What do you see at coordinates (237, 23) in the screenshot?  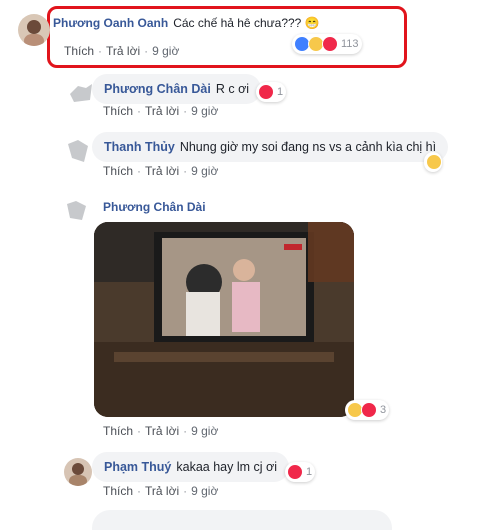 I see `comment-text: Các chế hả hê chưa???` at bounding box center [237, 23].